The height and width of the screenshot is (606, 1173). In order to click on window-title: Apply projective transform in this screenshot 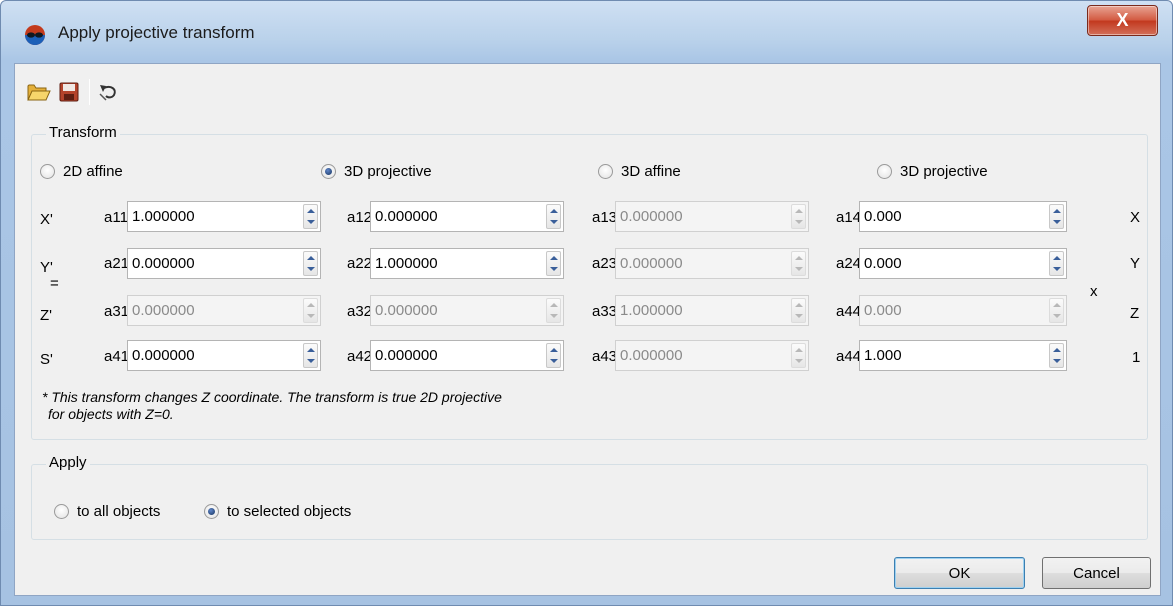, I will do `click(156, 32)`.